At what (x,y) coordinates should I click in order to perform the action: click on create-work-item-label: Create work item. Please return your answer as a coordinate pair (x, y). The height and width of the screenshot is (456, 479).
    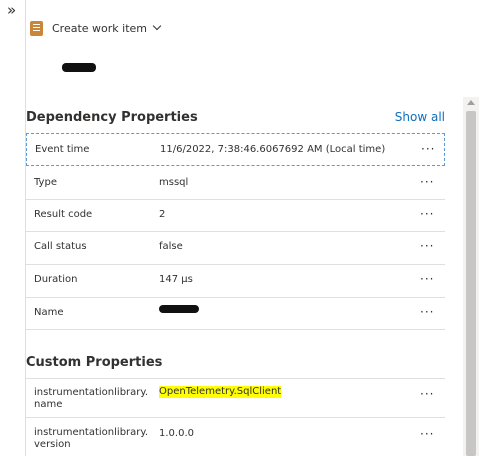
    Looking at the image, I should click on (100, 28).